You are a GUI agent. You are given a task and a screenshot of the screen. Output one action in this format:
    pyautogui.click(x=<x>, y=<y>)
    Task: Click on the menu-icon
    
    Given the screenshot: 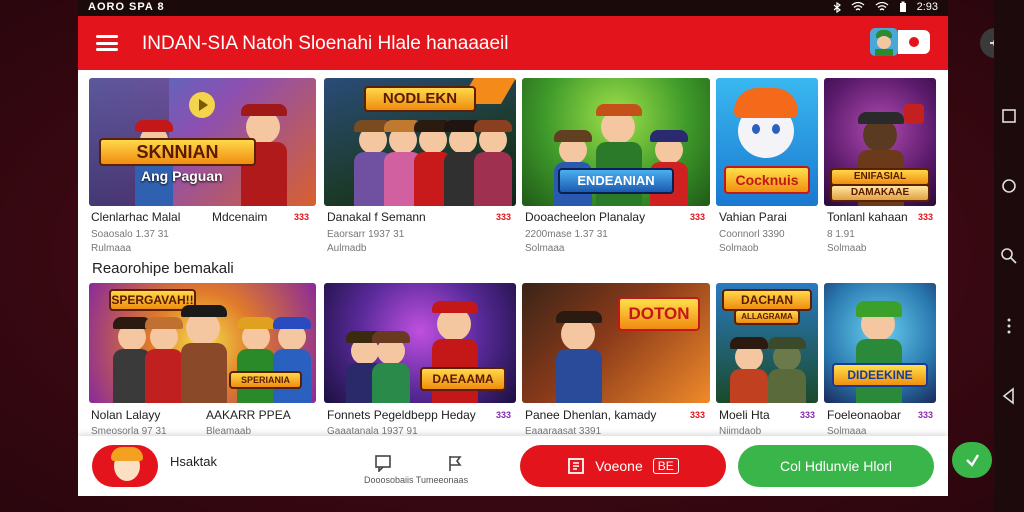 What is the action you would take?
    pyautogui.click(x=107, y=43)
    